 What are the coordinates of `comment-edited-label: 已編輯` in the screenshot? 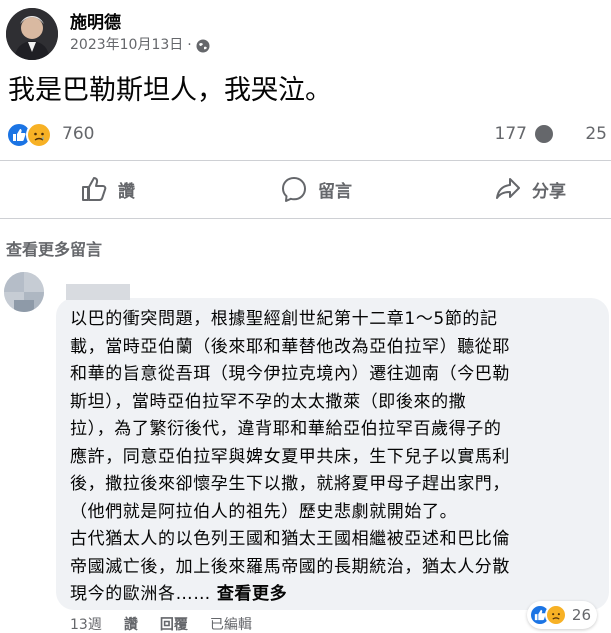 It's located at (231, 623).